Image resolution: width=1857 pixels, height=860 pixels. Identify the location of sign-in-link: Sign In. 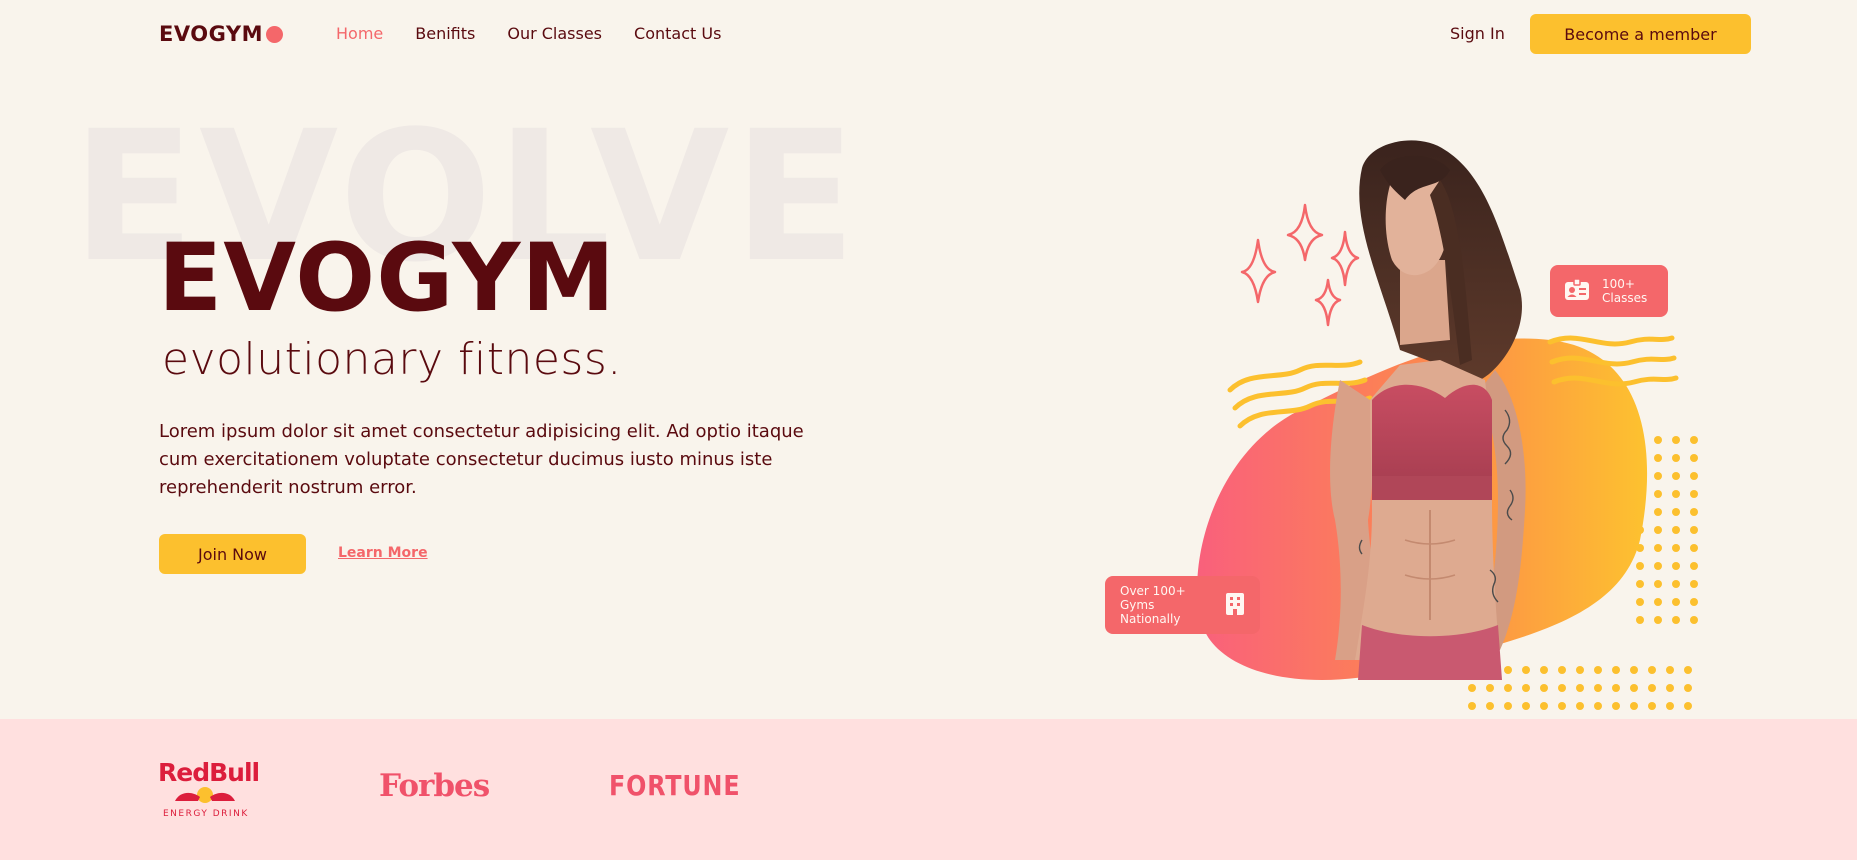
(1477, 33).